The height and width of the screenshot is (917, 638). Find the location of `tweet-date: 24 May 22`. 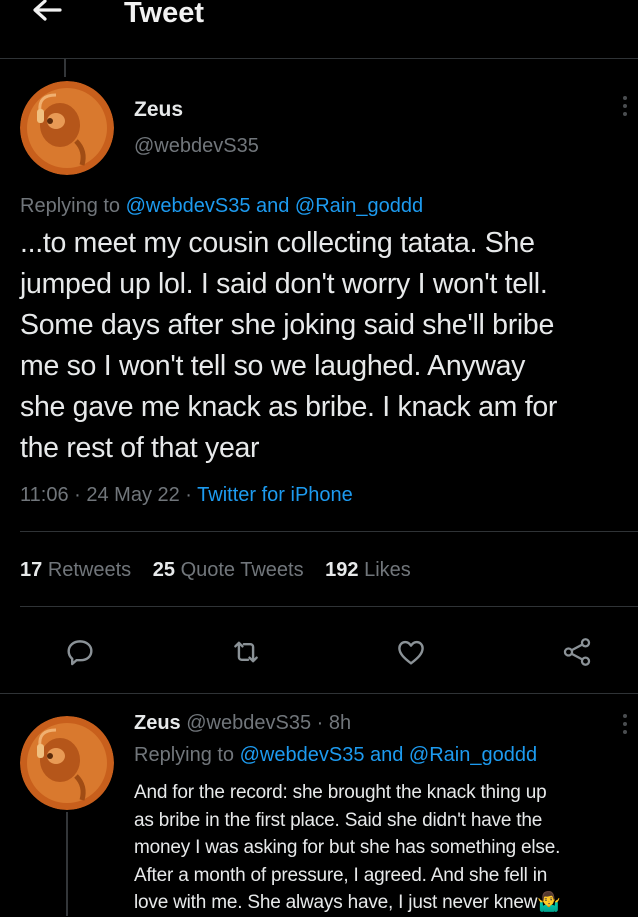

tweet-date: 24 May 22 is located at coordinates (133, 495).